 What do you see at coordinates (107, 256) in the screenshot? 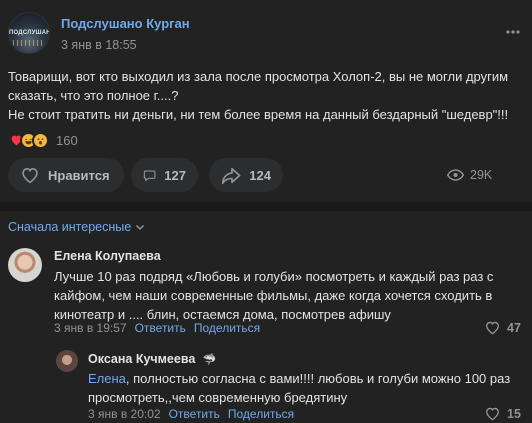
I see `comment-author: Елена Колупаева` at bounding box center [107, 256].